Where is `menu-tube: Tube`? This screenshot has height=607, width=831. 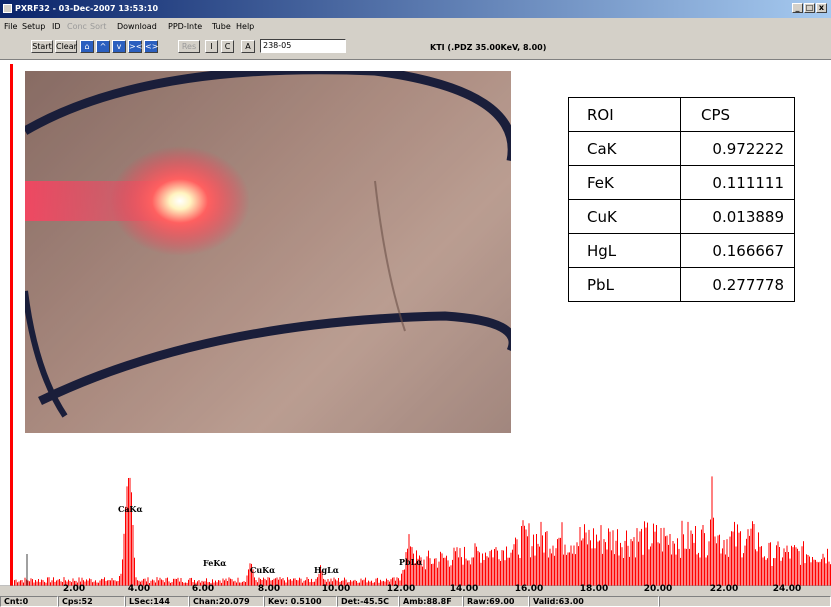 menu-tube: Tube is located at coordinates (221, 26).